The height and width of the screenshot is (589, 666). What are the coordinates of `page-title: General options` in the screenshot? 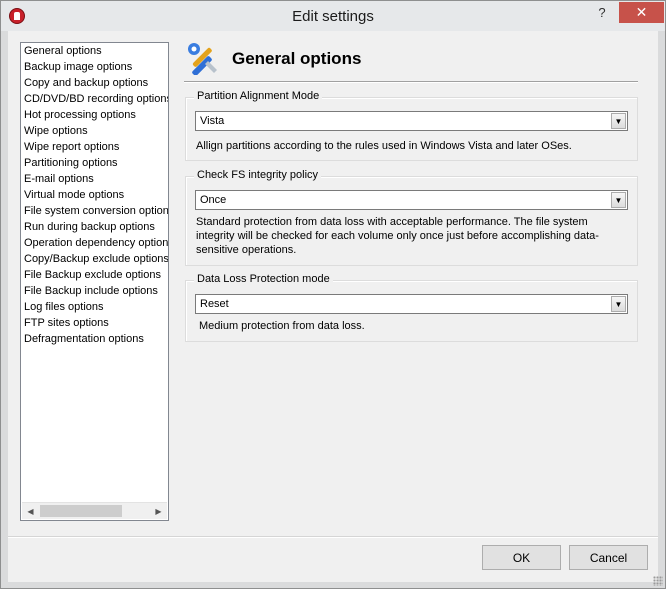 It's located at (297, 58).